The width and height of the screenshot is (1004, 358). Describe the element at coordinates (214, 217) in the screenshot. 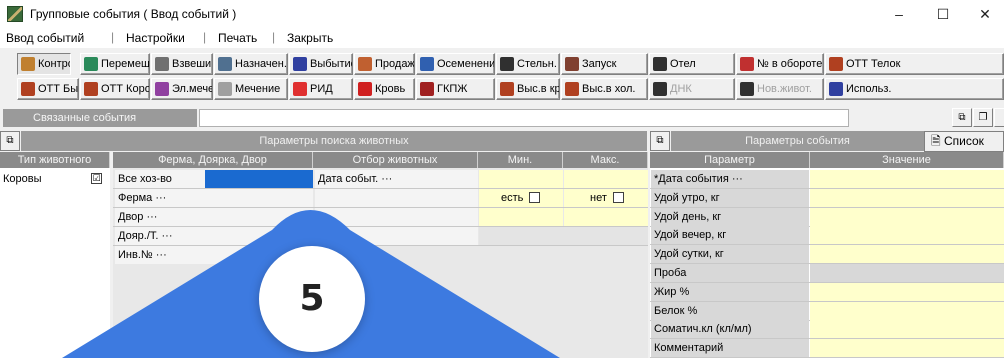

I see `yard-row: Двор ···` at that location.